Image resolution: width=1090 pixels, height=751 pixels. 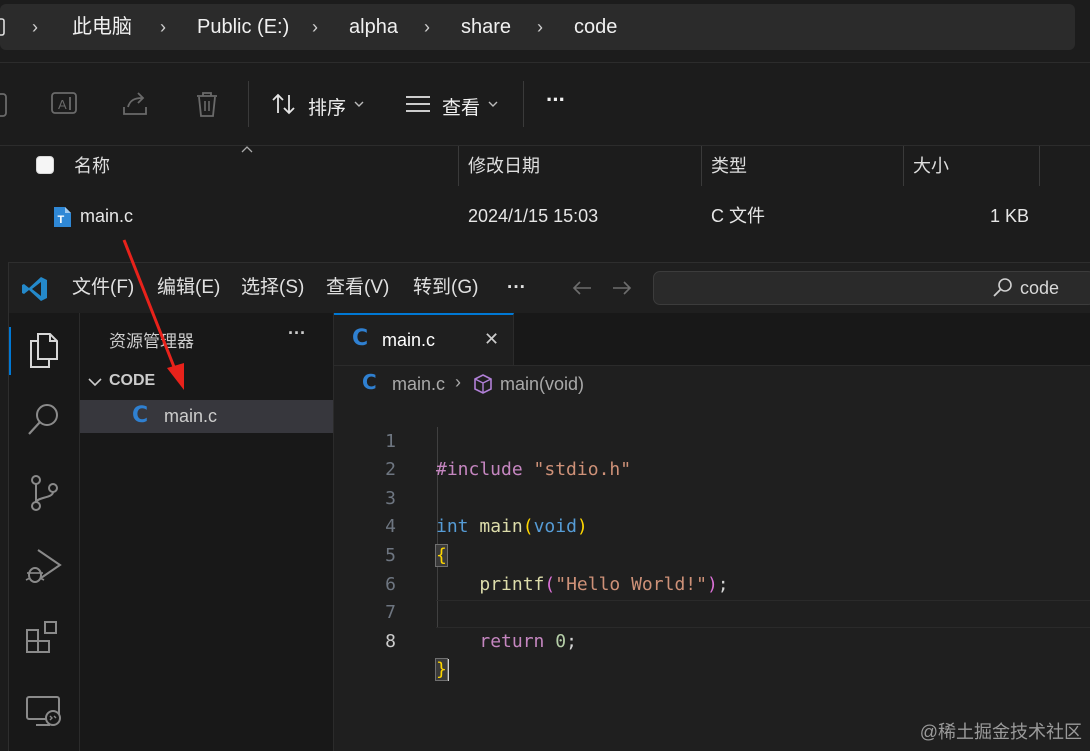 I want to click on menu-file: 文件(F), so click(x=103, y=288).